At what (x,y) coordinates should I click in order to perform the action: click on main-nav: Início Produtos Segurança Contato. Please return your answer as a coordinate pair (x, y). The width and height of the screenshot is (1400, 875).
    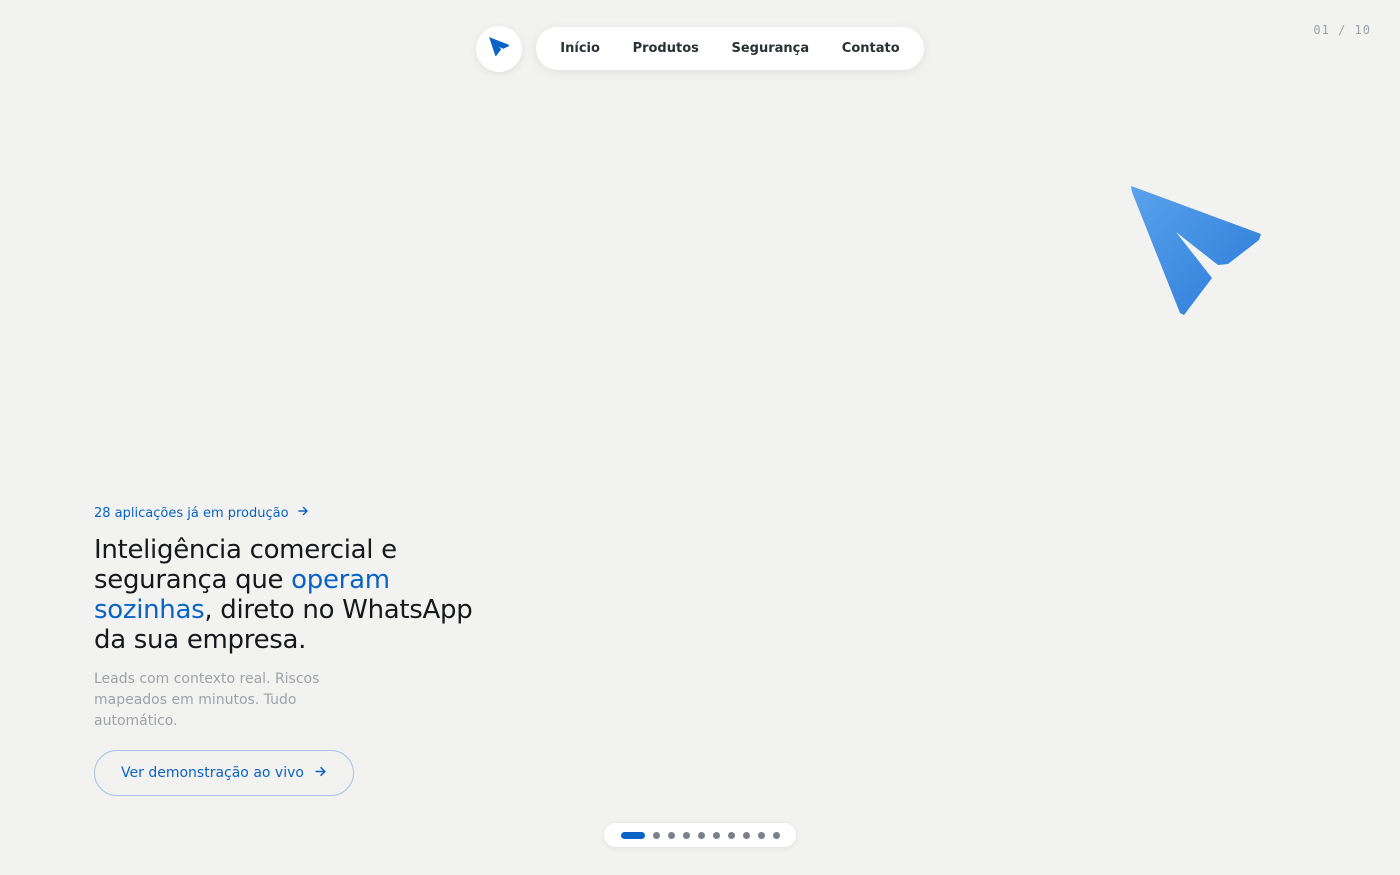
    Looking at the image, I should click on (730, 48).